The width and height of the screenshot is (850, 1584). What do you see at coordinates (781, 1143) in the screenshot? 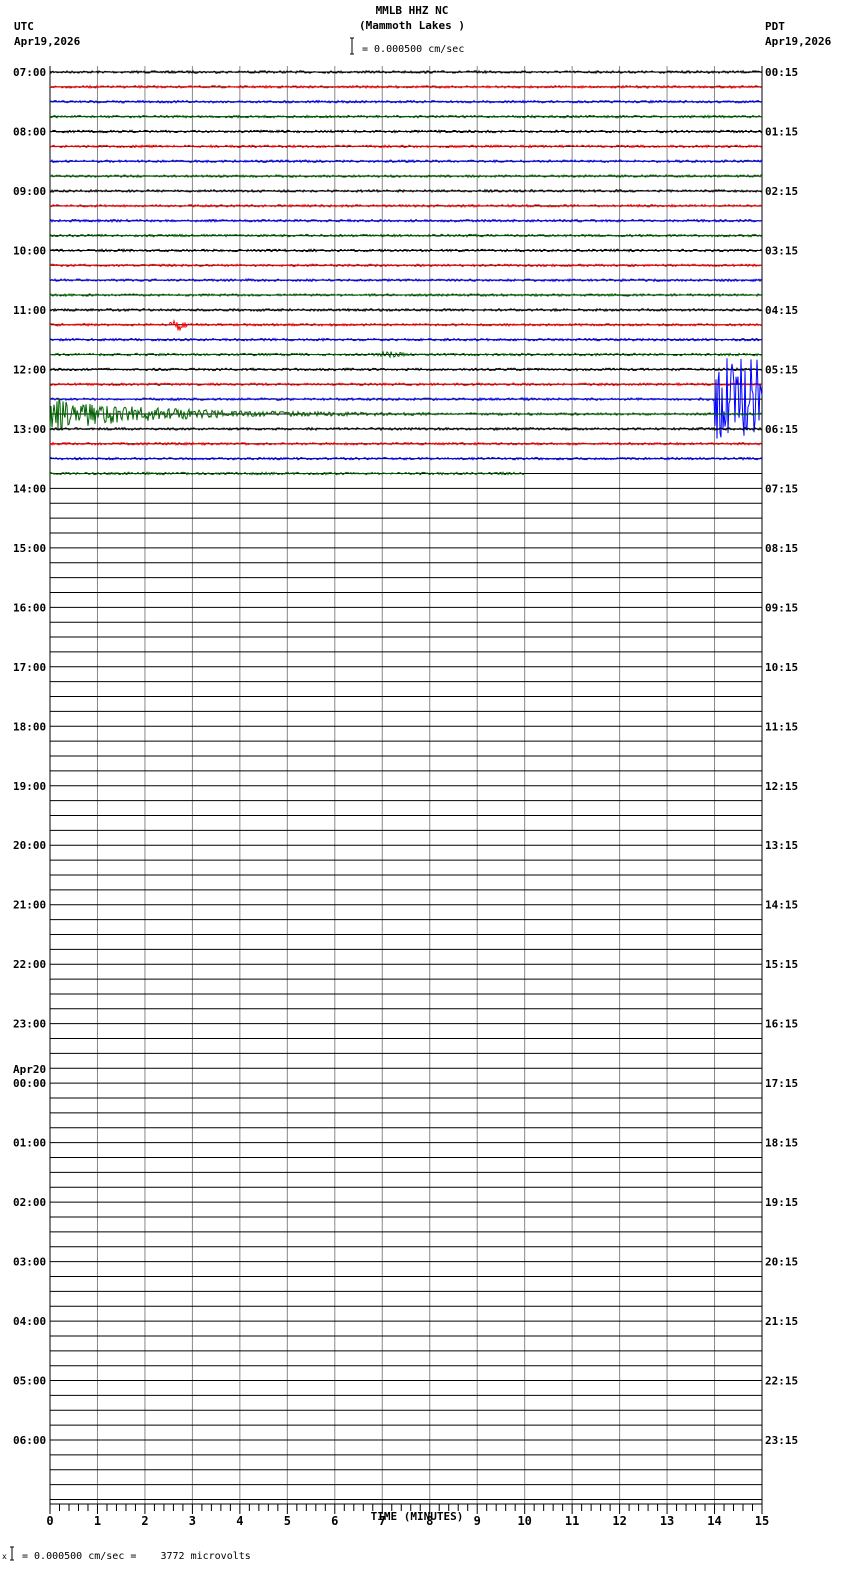
I see `pdt-hour-label: 18:15` at bounding box center [781, 1143].